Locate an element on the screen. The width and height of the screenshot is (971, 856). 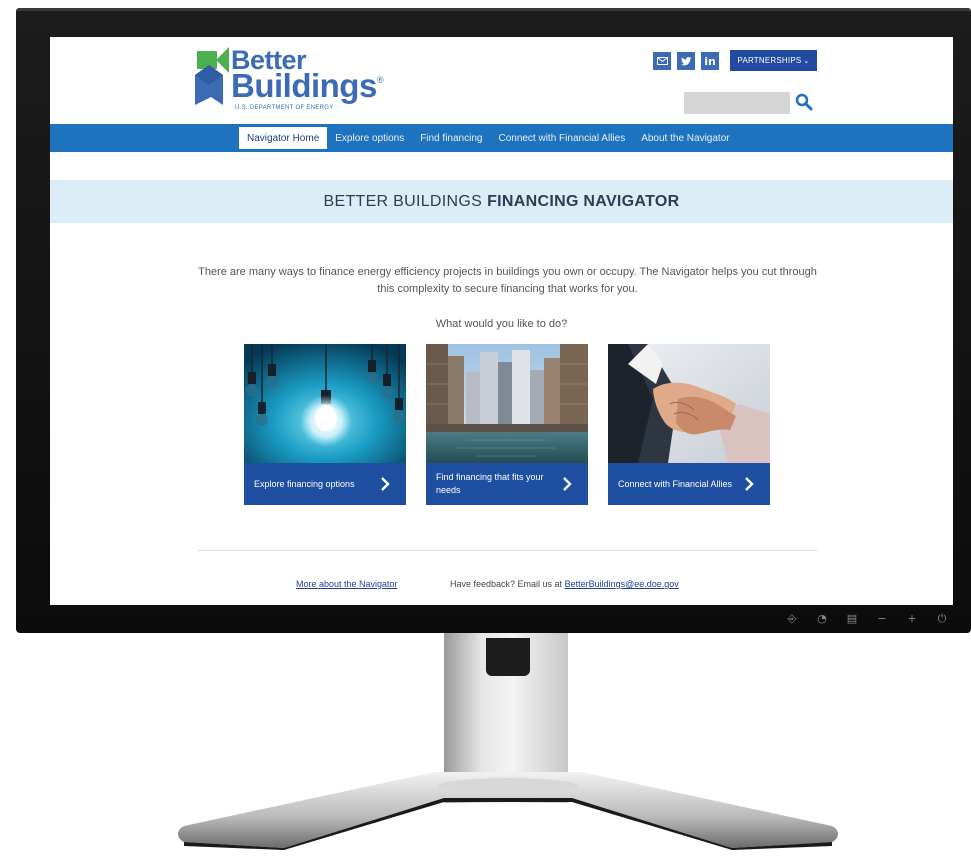
card-label: Explore financing options is located at coordinates (304, 483).